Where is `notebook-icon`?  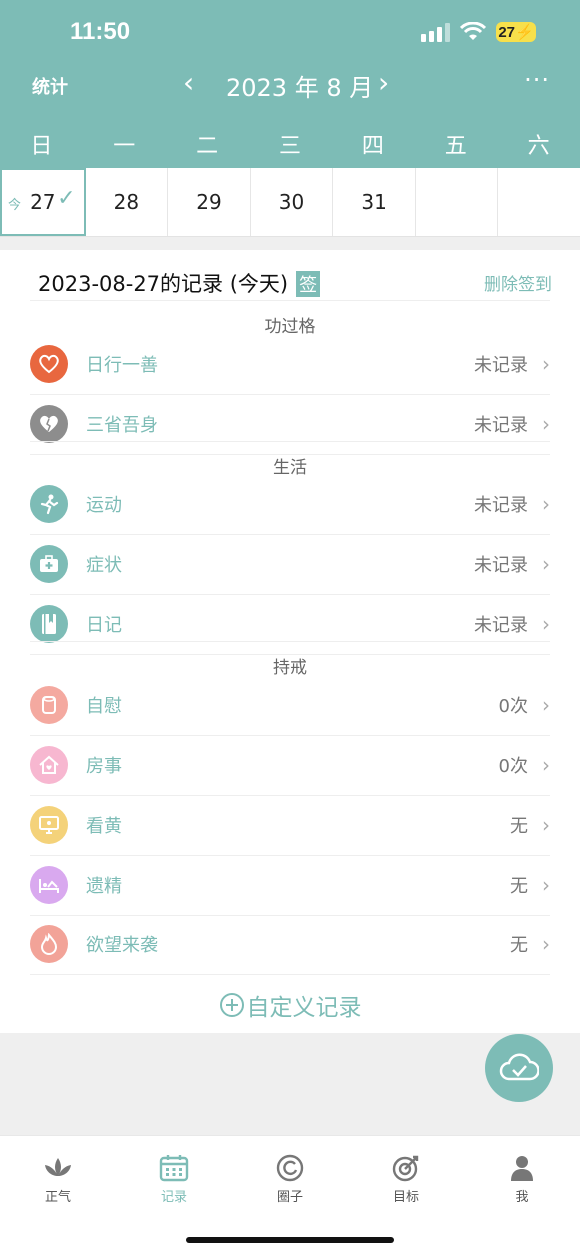 notebook-icon is located at coordinates (49, 624).